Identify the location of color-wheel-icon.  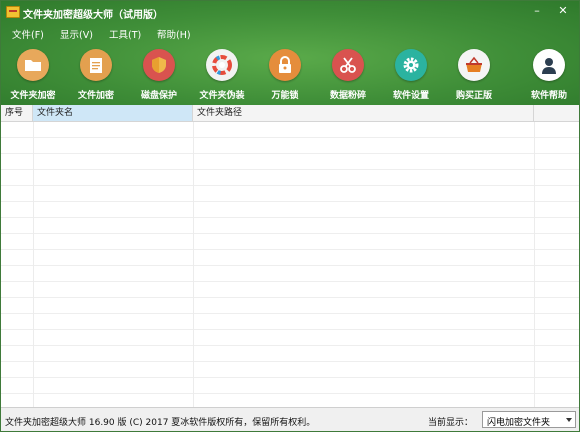
(222, 65).